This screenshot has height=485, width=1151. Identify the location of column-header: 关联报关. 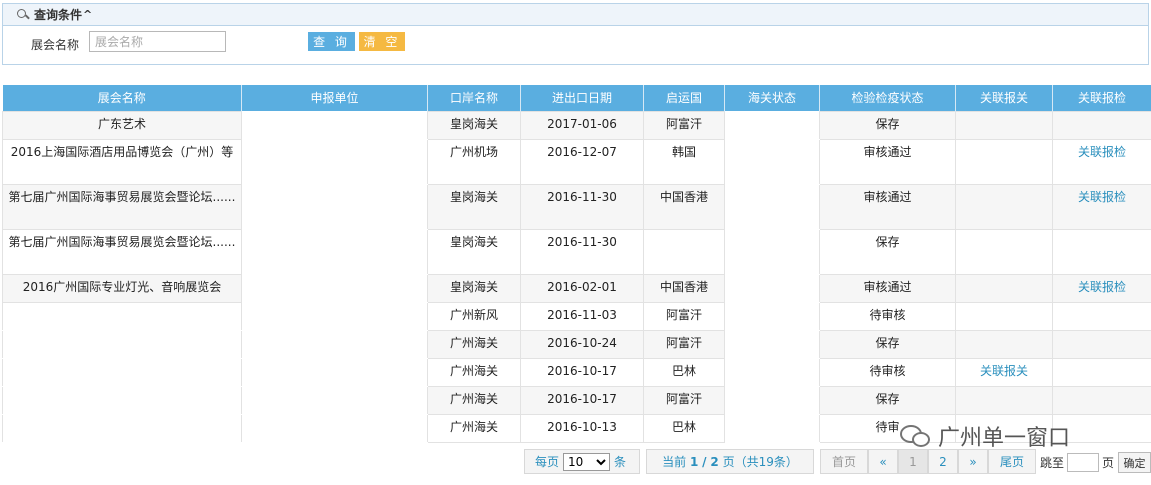
(1004, 98).